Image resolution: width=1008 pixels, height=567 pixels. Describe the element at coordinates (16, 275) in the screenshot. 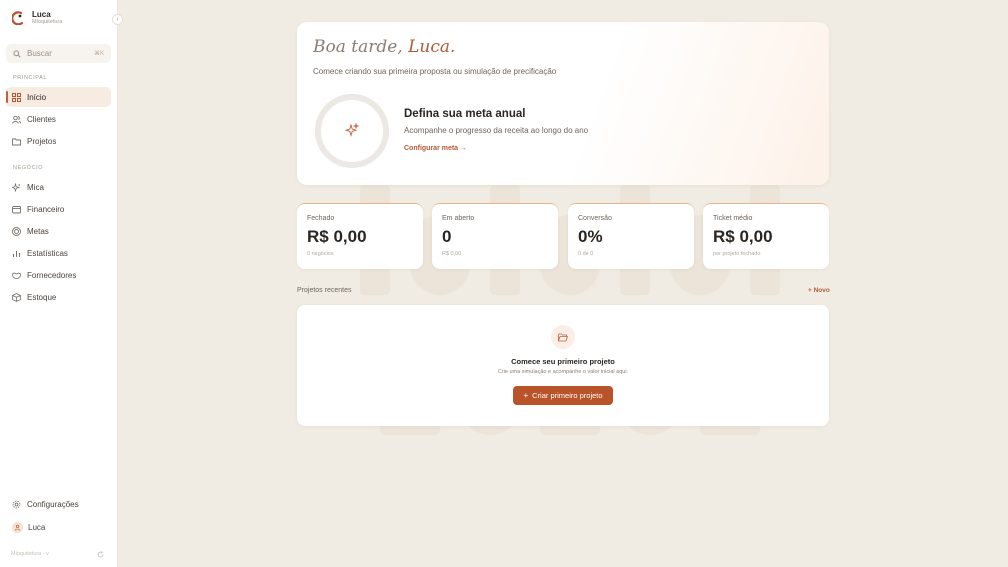

I see `handshake-icon` at that location.